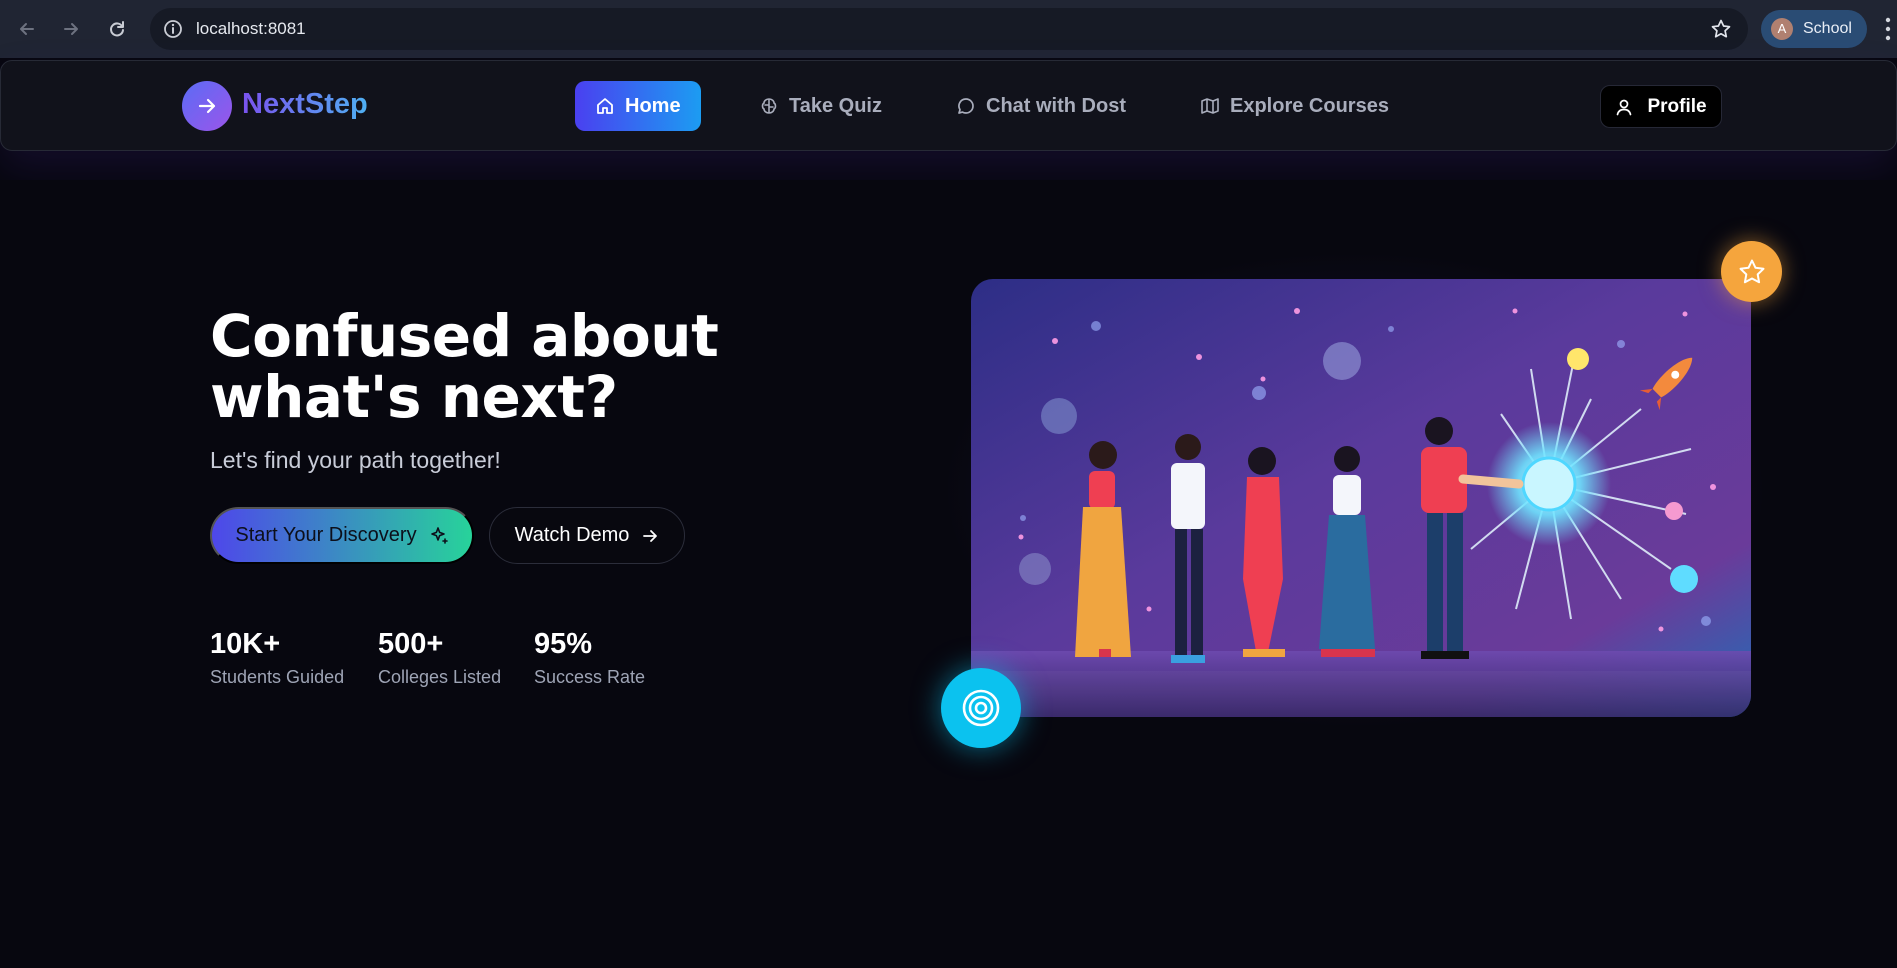  What do you see at coordinates (411, 644) in the screenshot?
I see `stat-value: 500+` at bounding box center [411, 644].